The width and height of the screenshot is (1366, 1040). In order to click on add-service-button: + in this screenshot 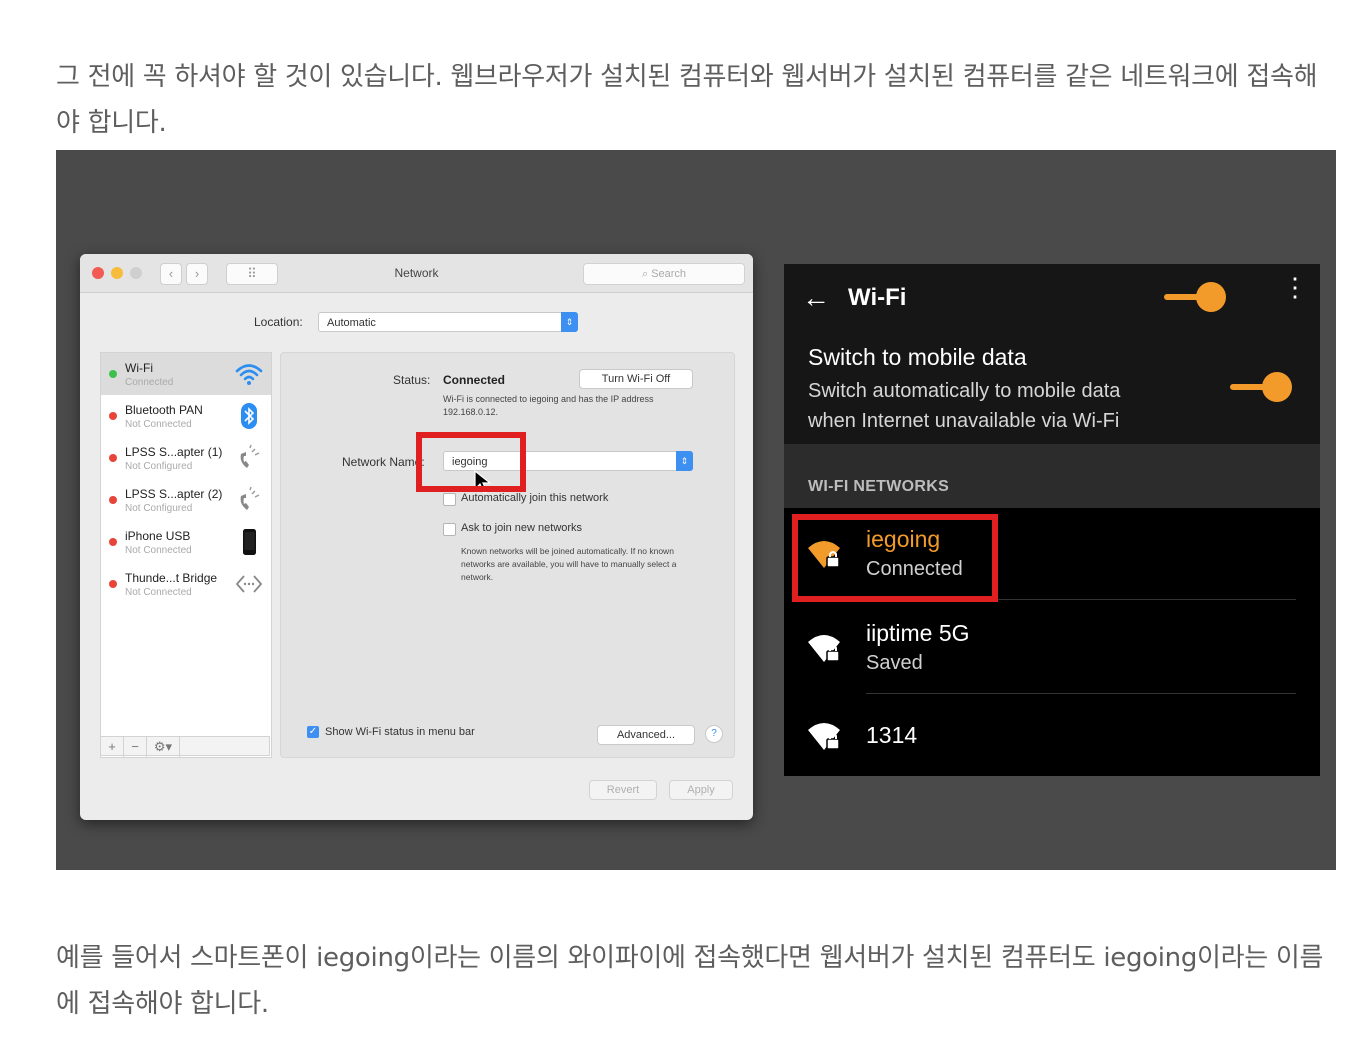, I will do `click(112, 747)`.